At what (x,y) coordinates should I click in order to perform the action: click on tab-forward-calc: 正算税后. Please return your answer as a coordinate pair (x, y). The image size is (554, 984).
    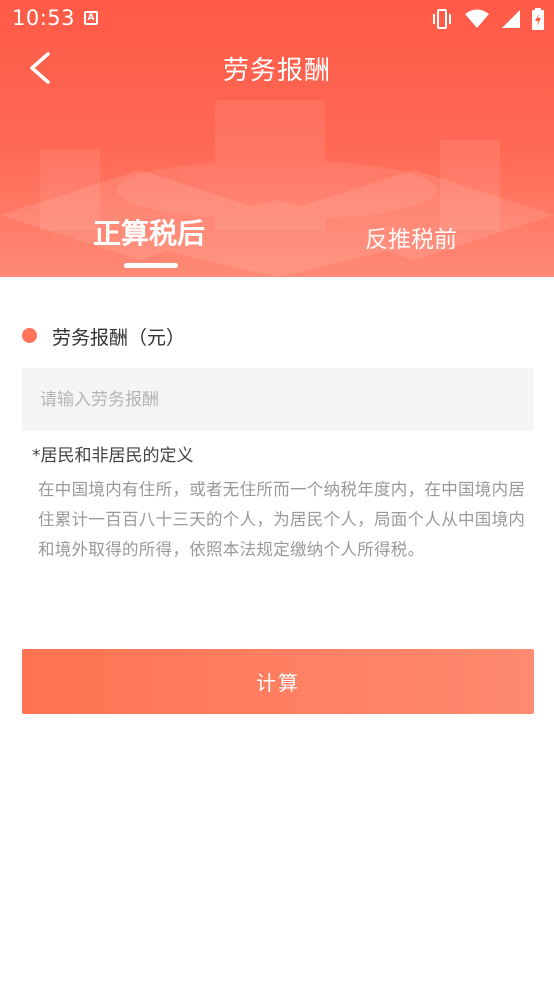
    Looking at the image, I should click on (149, 232).